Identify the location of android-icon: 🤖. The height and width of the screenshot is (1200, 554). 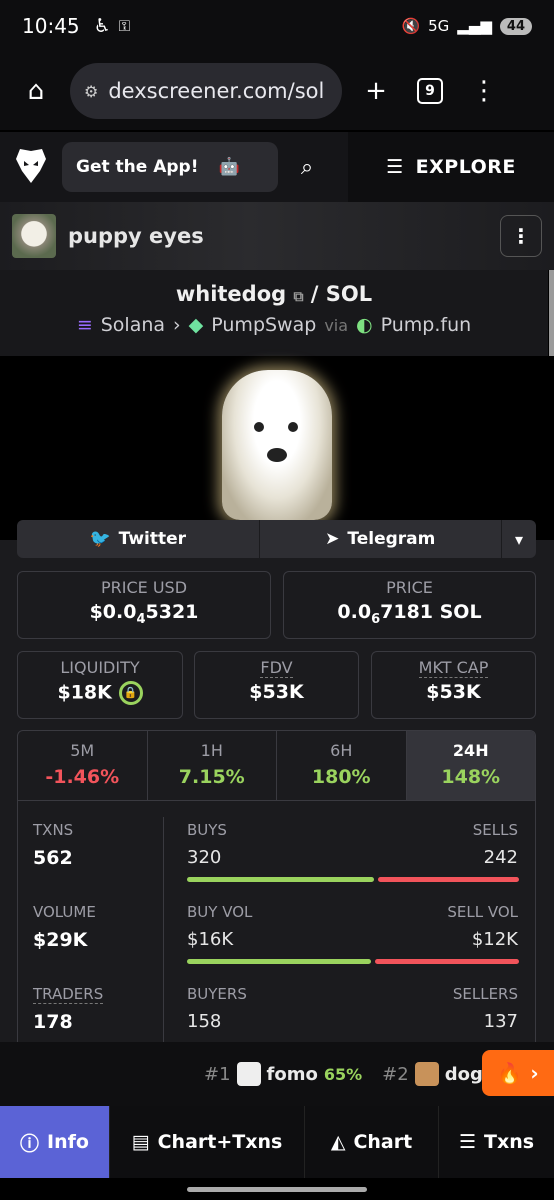
(229, 167).